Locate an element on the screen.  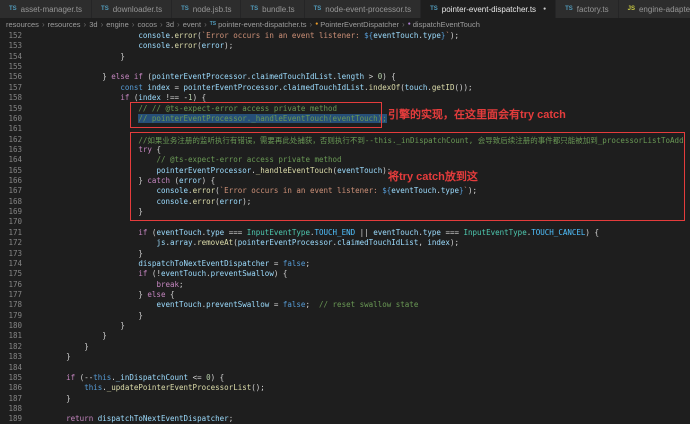
code-line: 177 } else { is located at coordinates (345, 295).